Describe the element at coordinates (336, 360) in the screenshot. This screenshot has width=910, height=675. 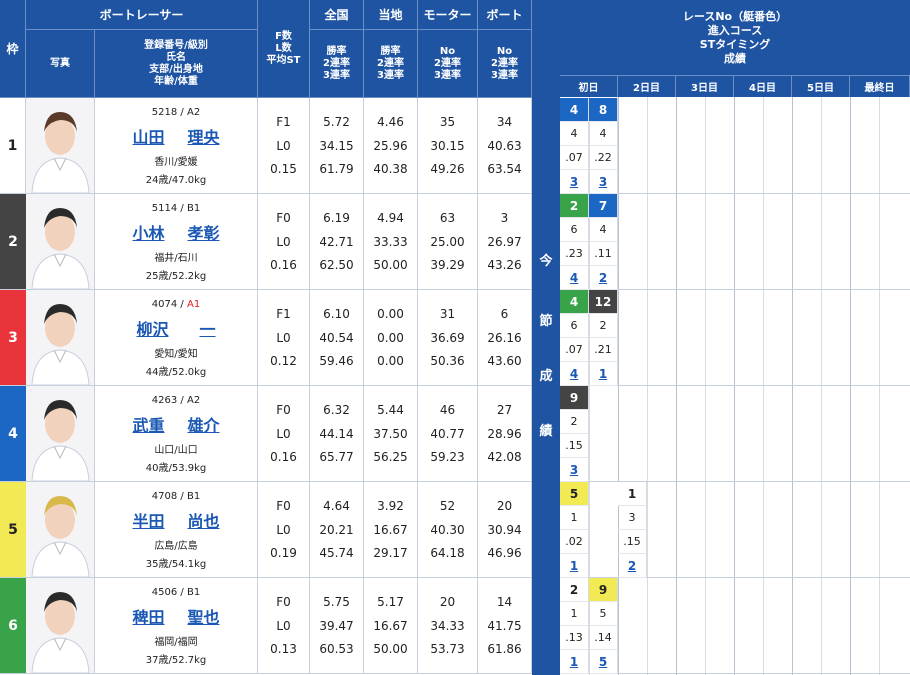
I see `zenkoku-value: 59.46` at that location.